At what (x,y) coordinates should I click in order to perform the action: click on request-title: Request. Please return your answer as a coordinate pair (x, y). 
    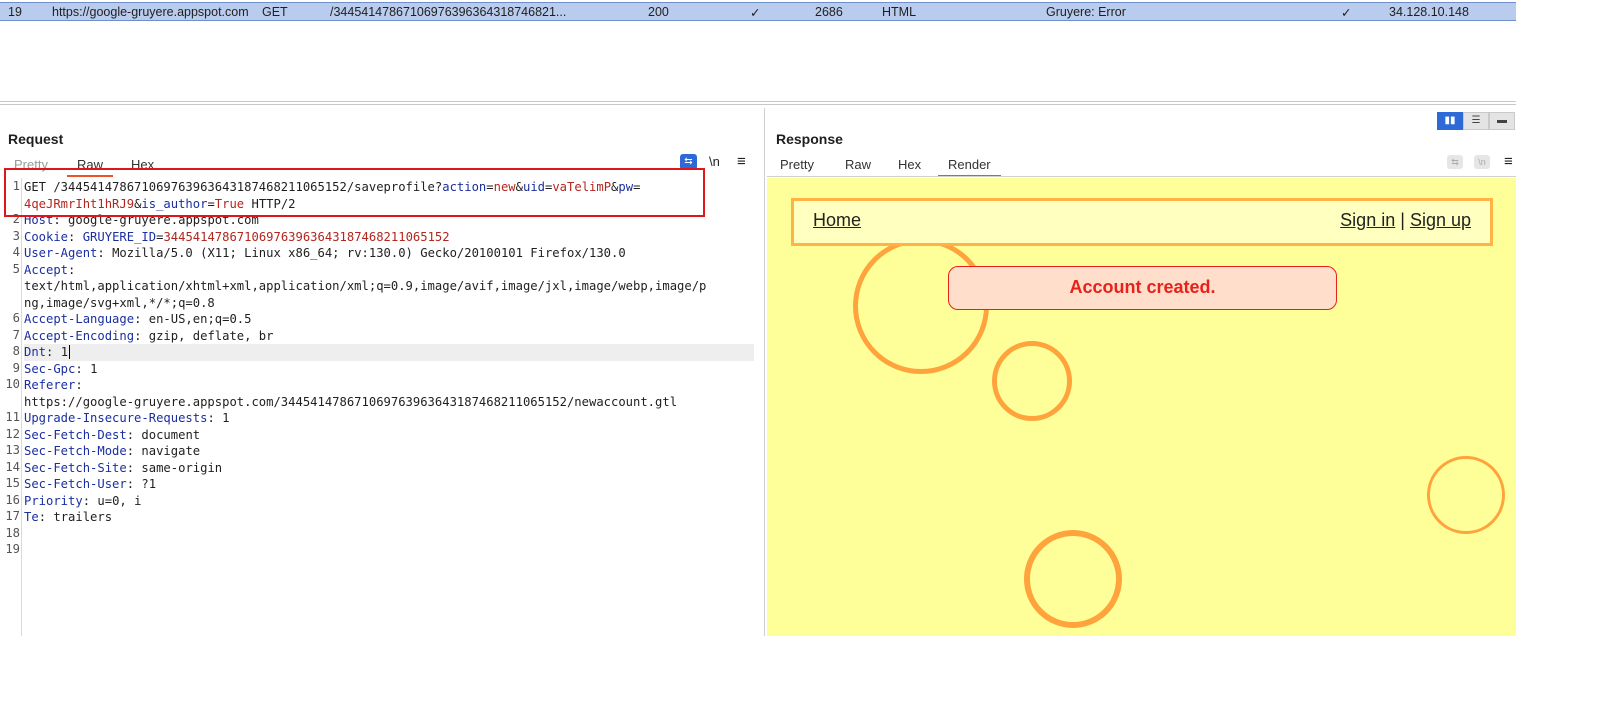
    Looking at the image, I should click on (36, 139).